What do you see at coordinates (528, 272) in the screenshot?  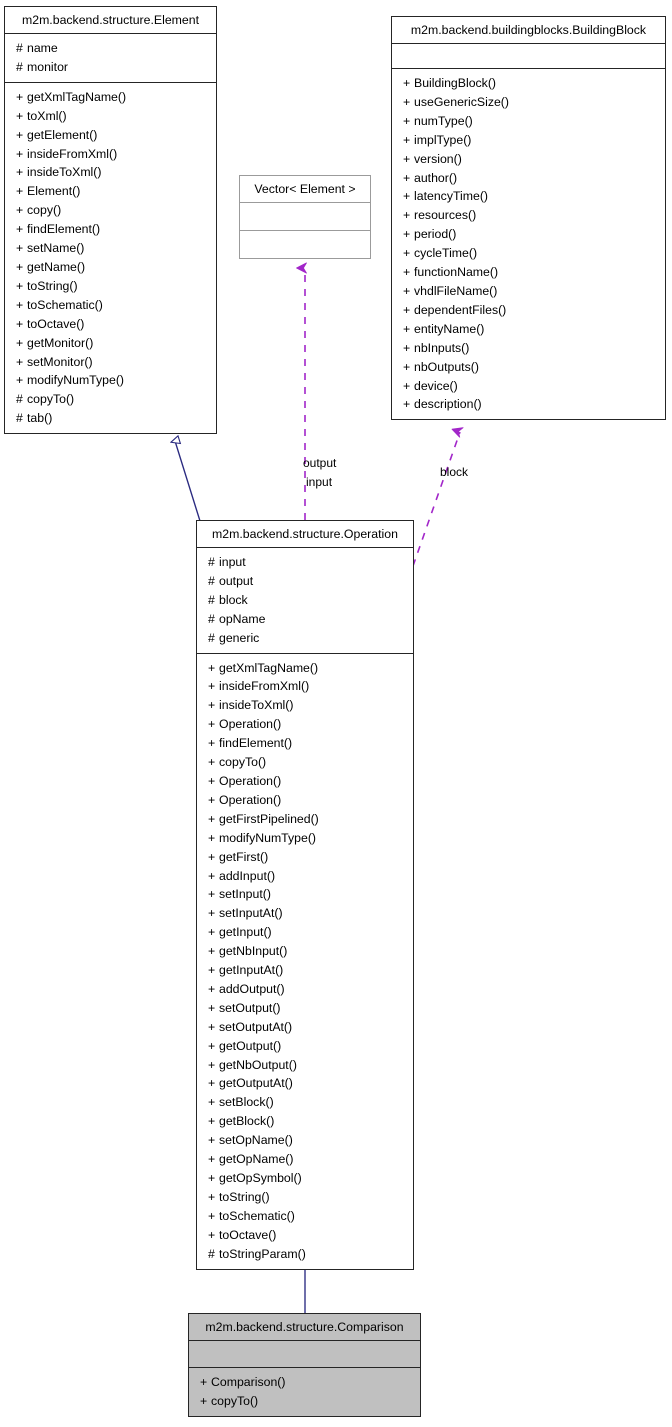 I see `class-member: + functionName()` at bounding box center [528, 272].